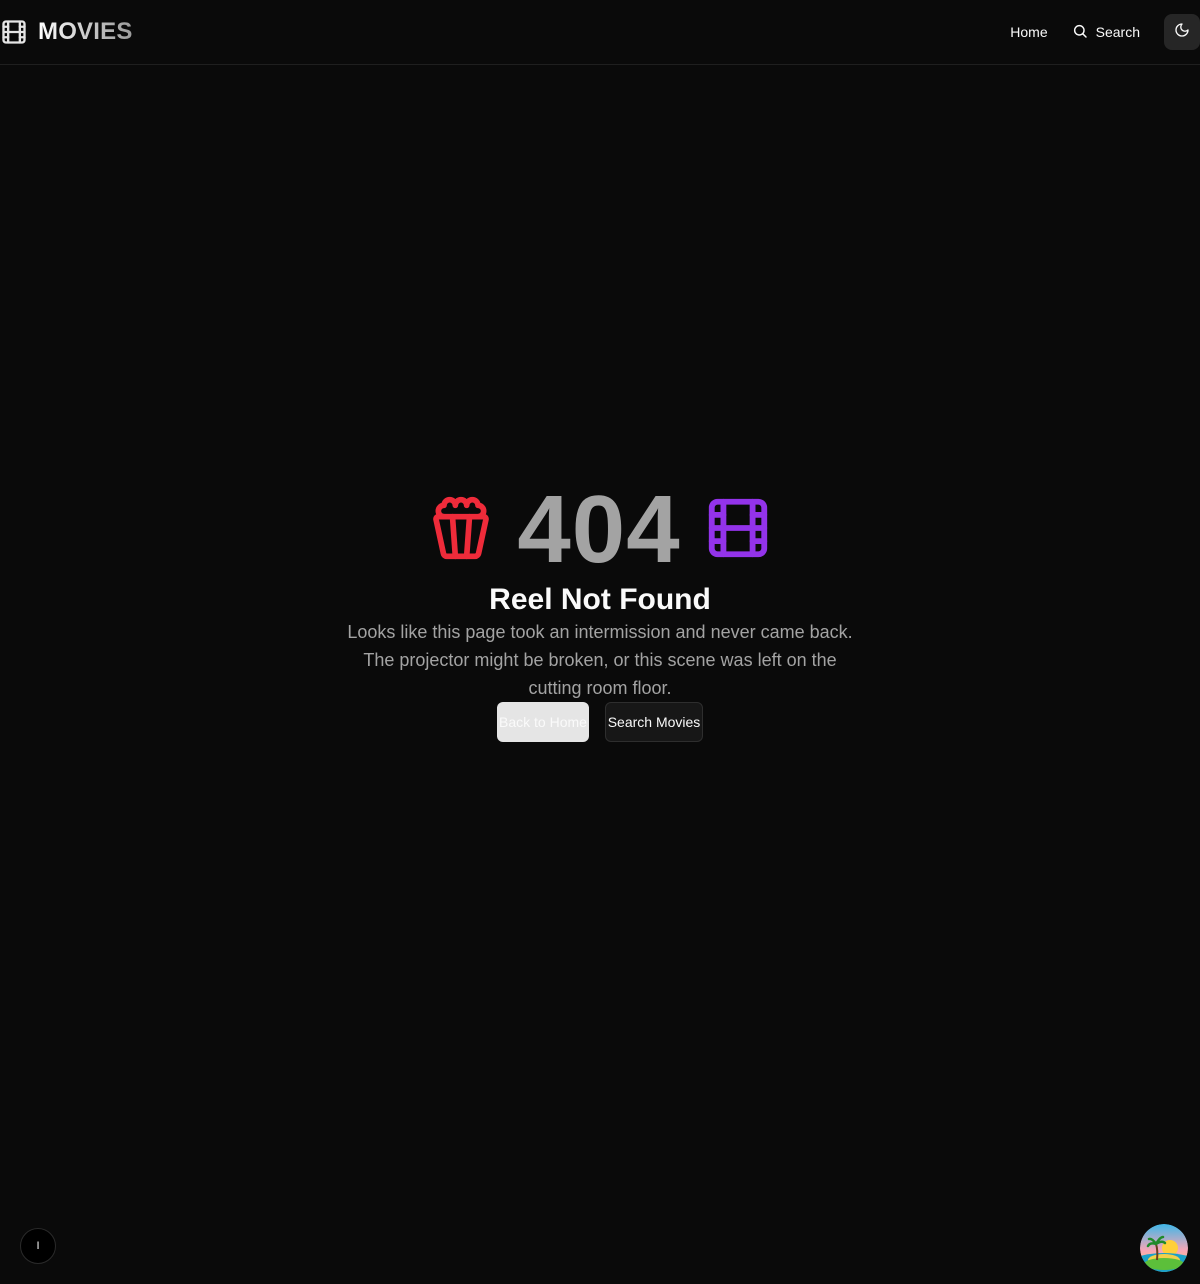 The height and width of the screenshot is (1284, 1200). I want to click on theme-toggle-button, so click(1182, 32).